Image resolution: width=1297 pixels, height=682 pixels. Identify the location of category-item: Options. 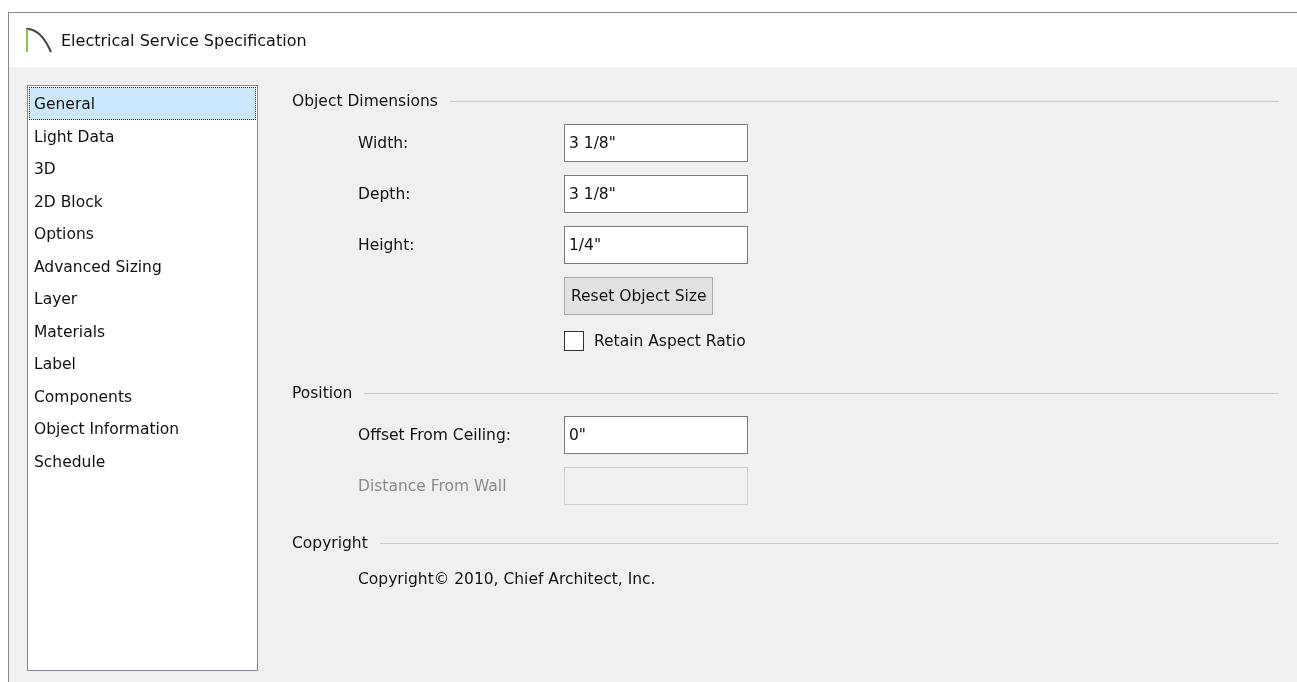
(142, 233).